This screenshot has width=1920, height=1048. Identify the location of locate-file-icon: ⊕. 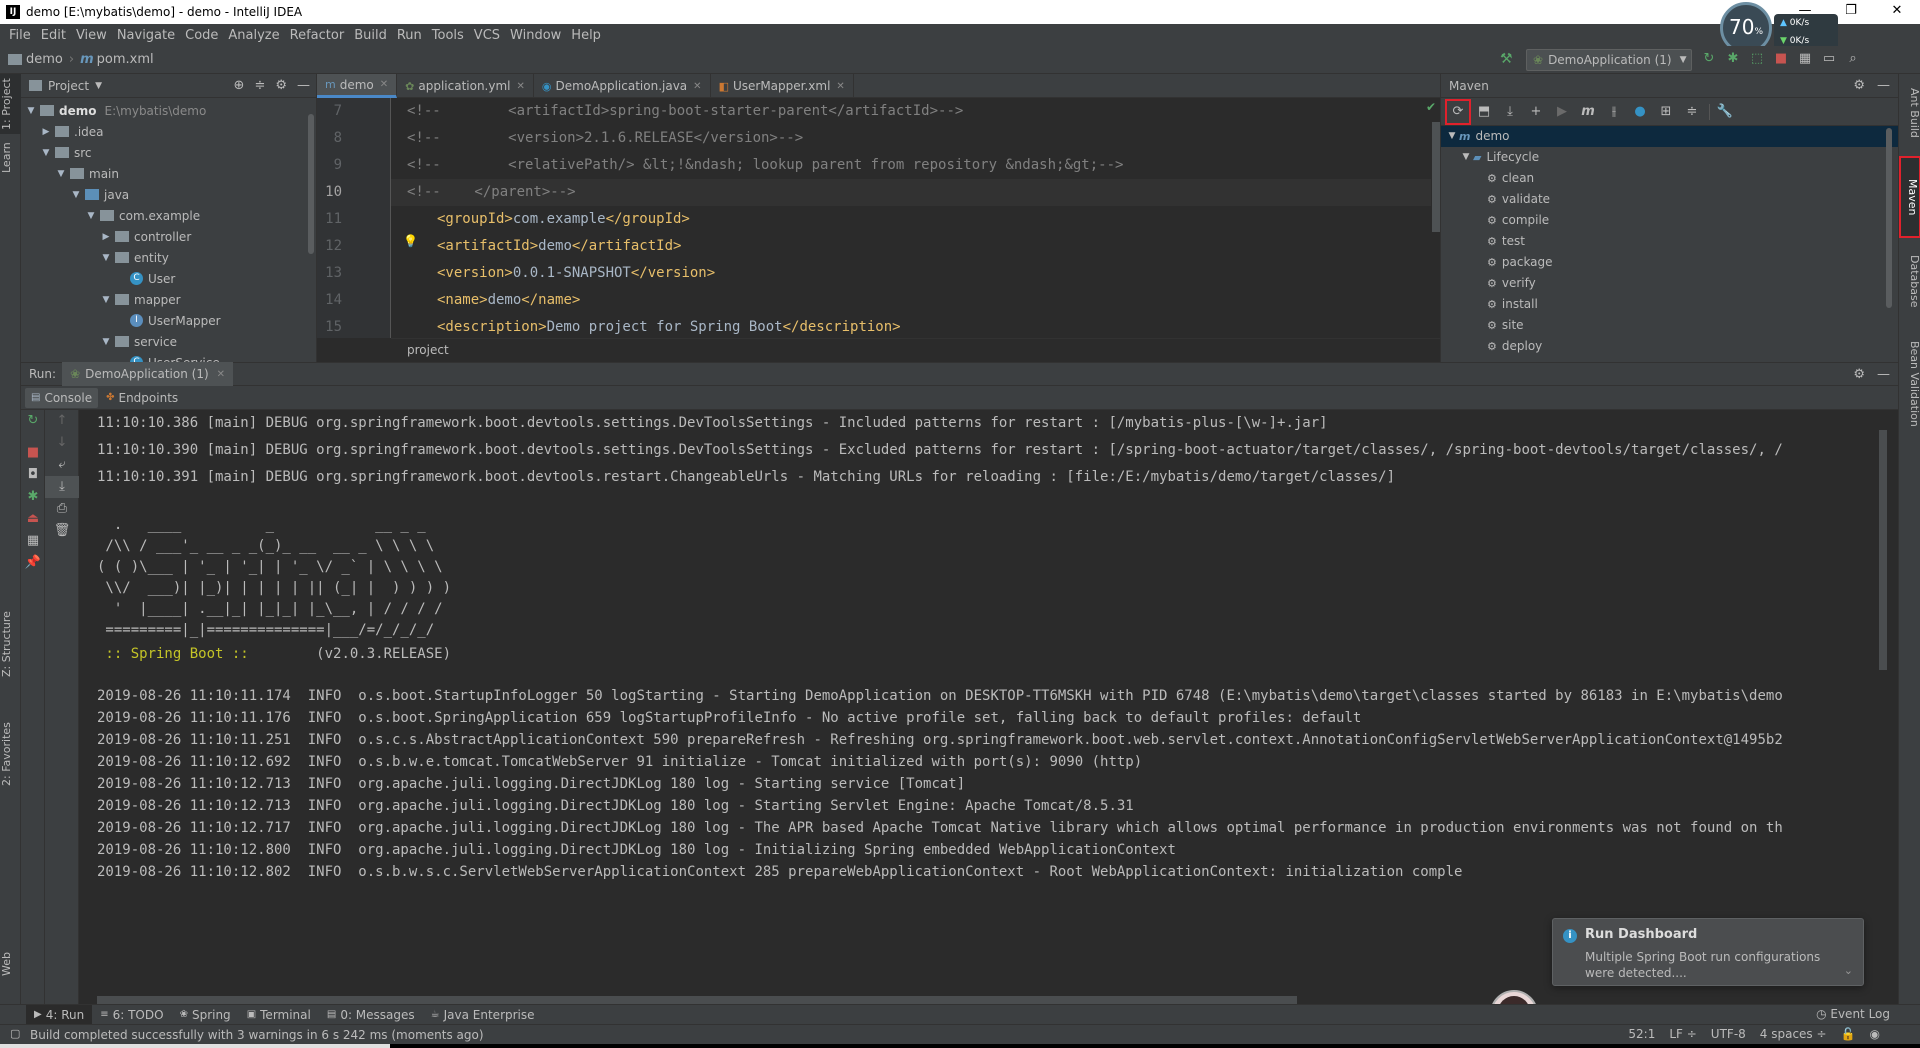
(239, 85).